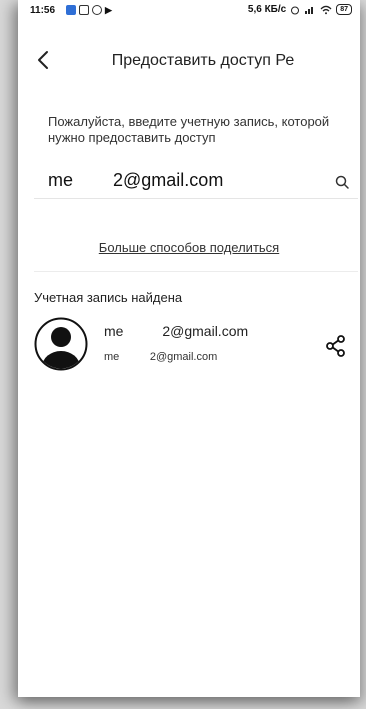 Image resolution: width=366 pixels, height=709 pixels. What do you see at coordinates (108, 297) in the screenshot?
I see `account-found-label: Учетная запись найдена` at bounding box center [108, 297].